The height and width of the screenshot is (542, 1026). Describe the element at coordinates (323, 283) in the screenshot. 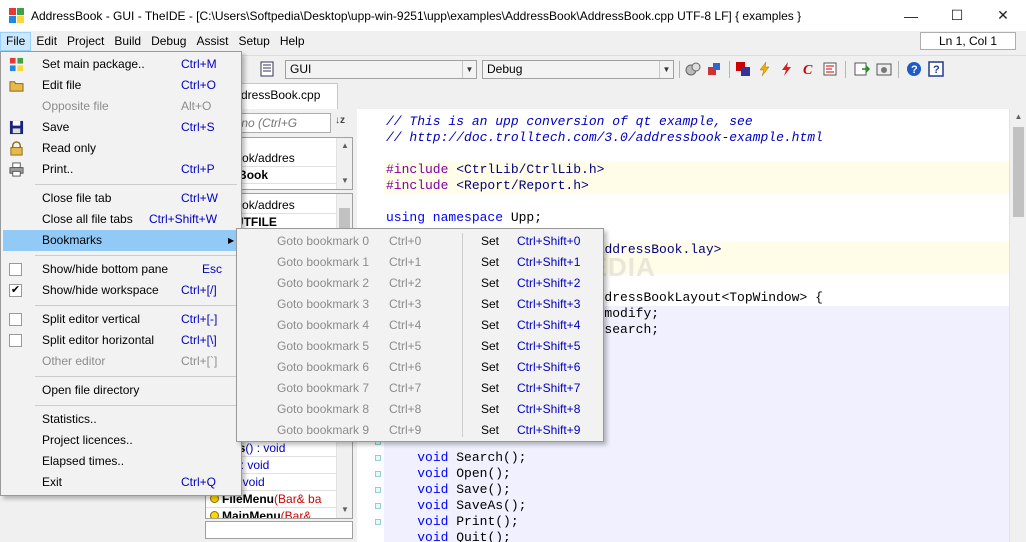

I see `goto-bookmark-item: Goto bookmark 2` at that location.